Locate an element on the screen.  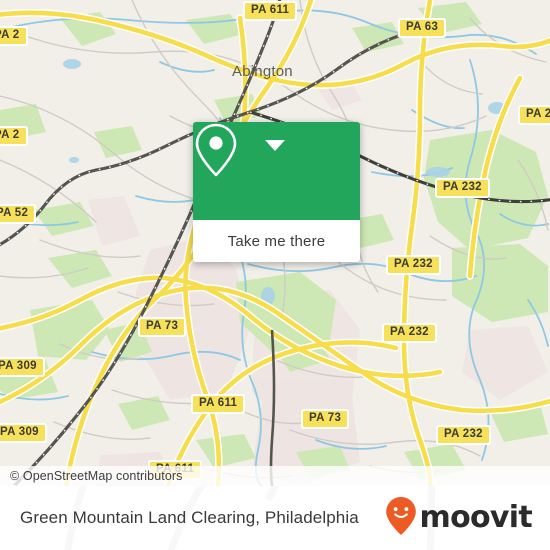
popup-header is located at coordinates (276, 171).